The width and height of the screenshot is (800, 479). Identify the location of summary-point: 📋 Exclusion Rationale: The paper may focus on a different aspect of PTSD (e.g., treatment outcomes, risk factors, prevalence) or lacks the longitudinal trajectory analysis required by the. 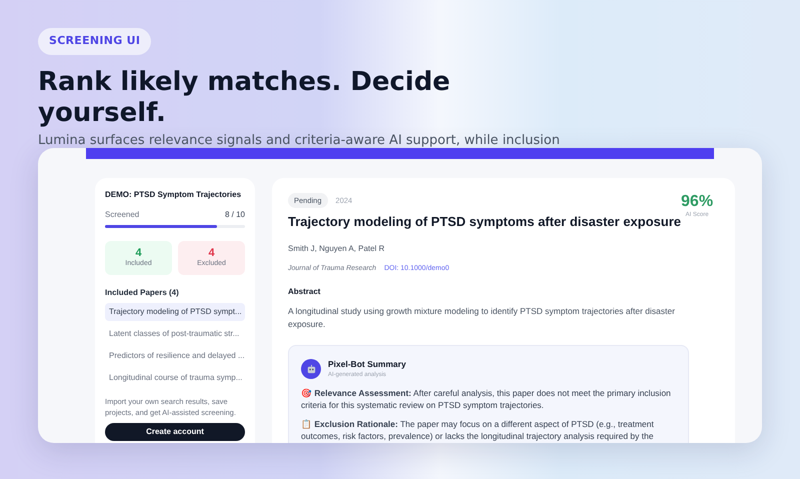
(478, 430).